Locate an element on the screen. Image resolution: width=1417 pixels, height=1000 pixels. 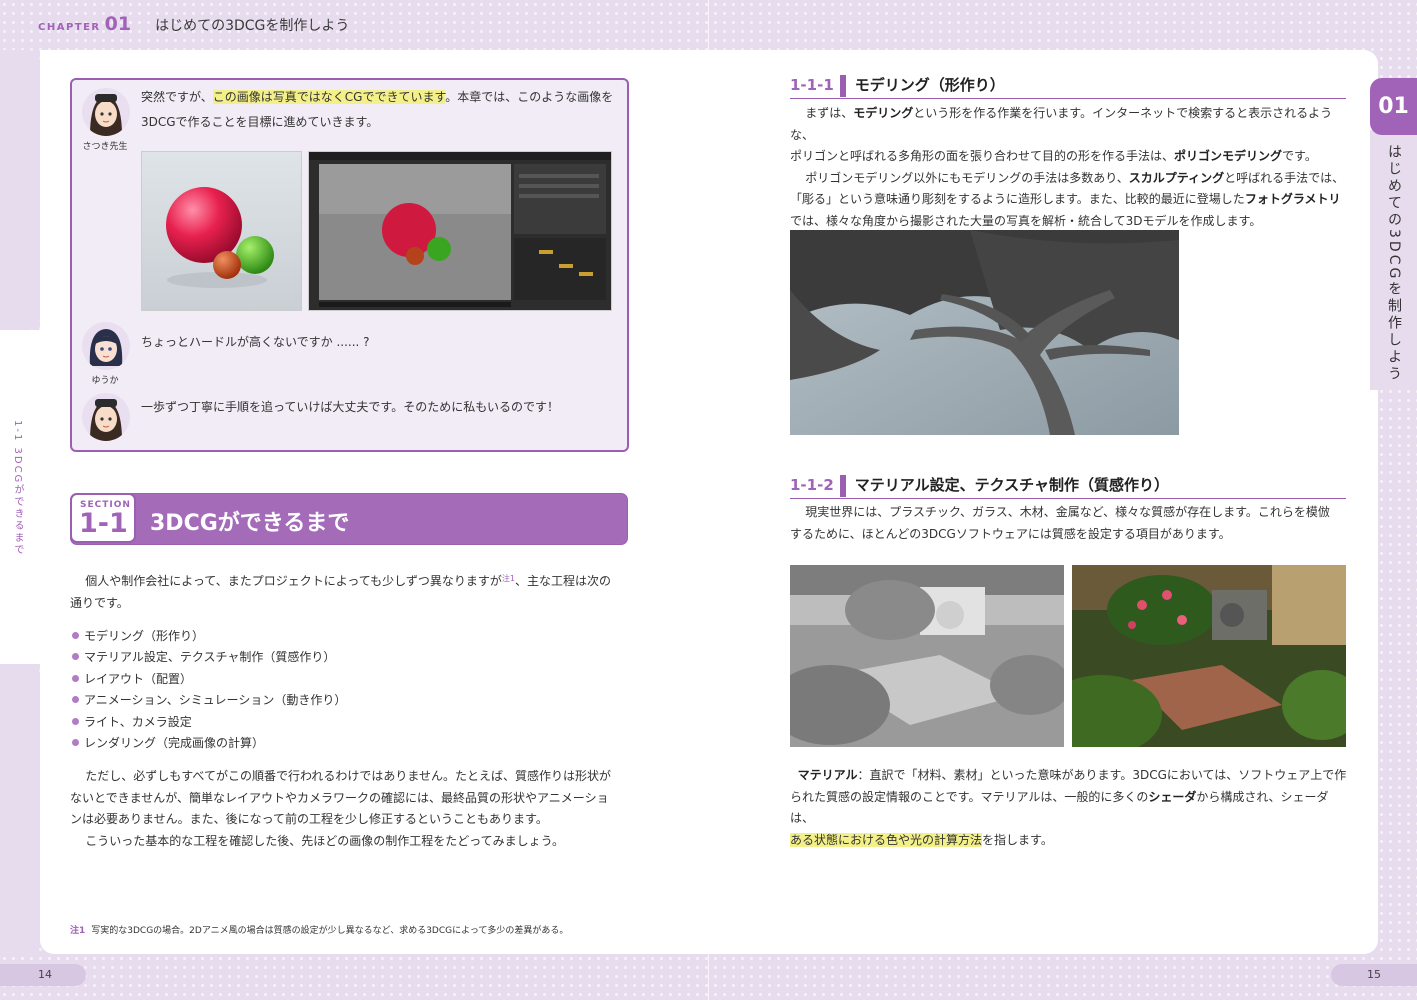
chapter-header: CHAPTER 01 はじめての3DCGを制作しよう is located at coordinates (193, 24).